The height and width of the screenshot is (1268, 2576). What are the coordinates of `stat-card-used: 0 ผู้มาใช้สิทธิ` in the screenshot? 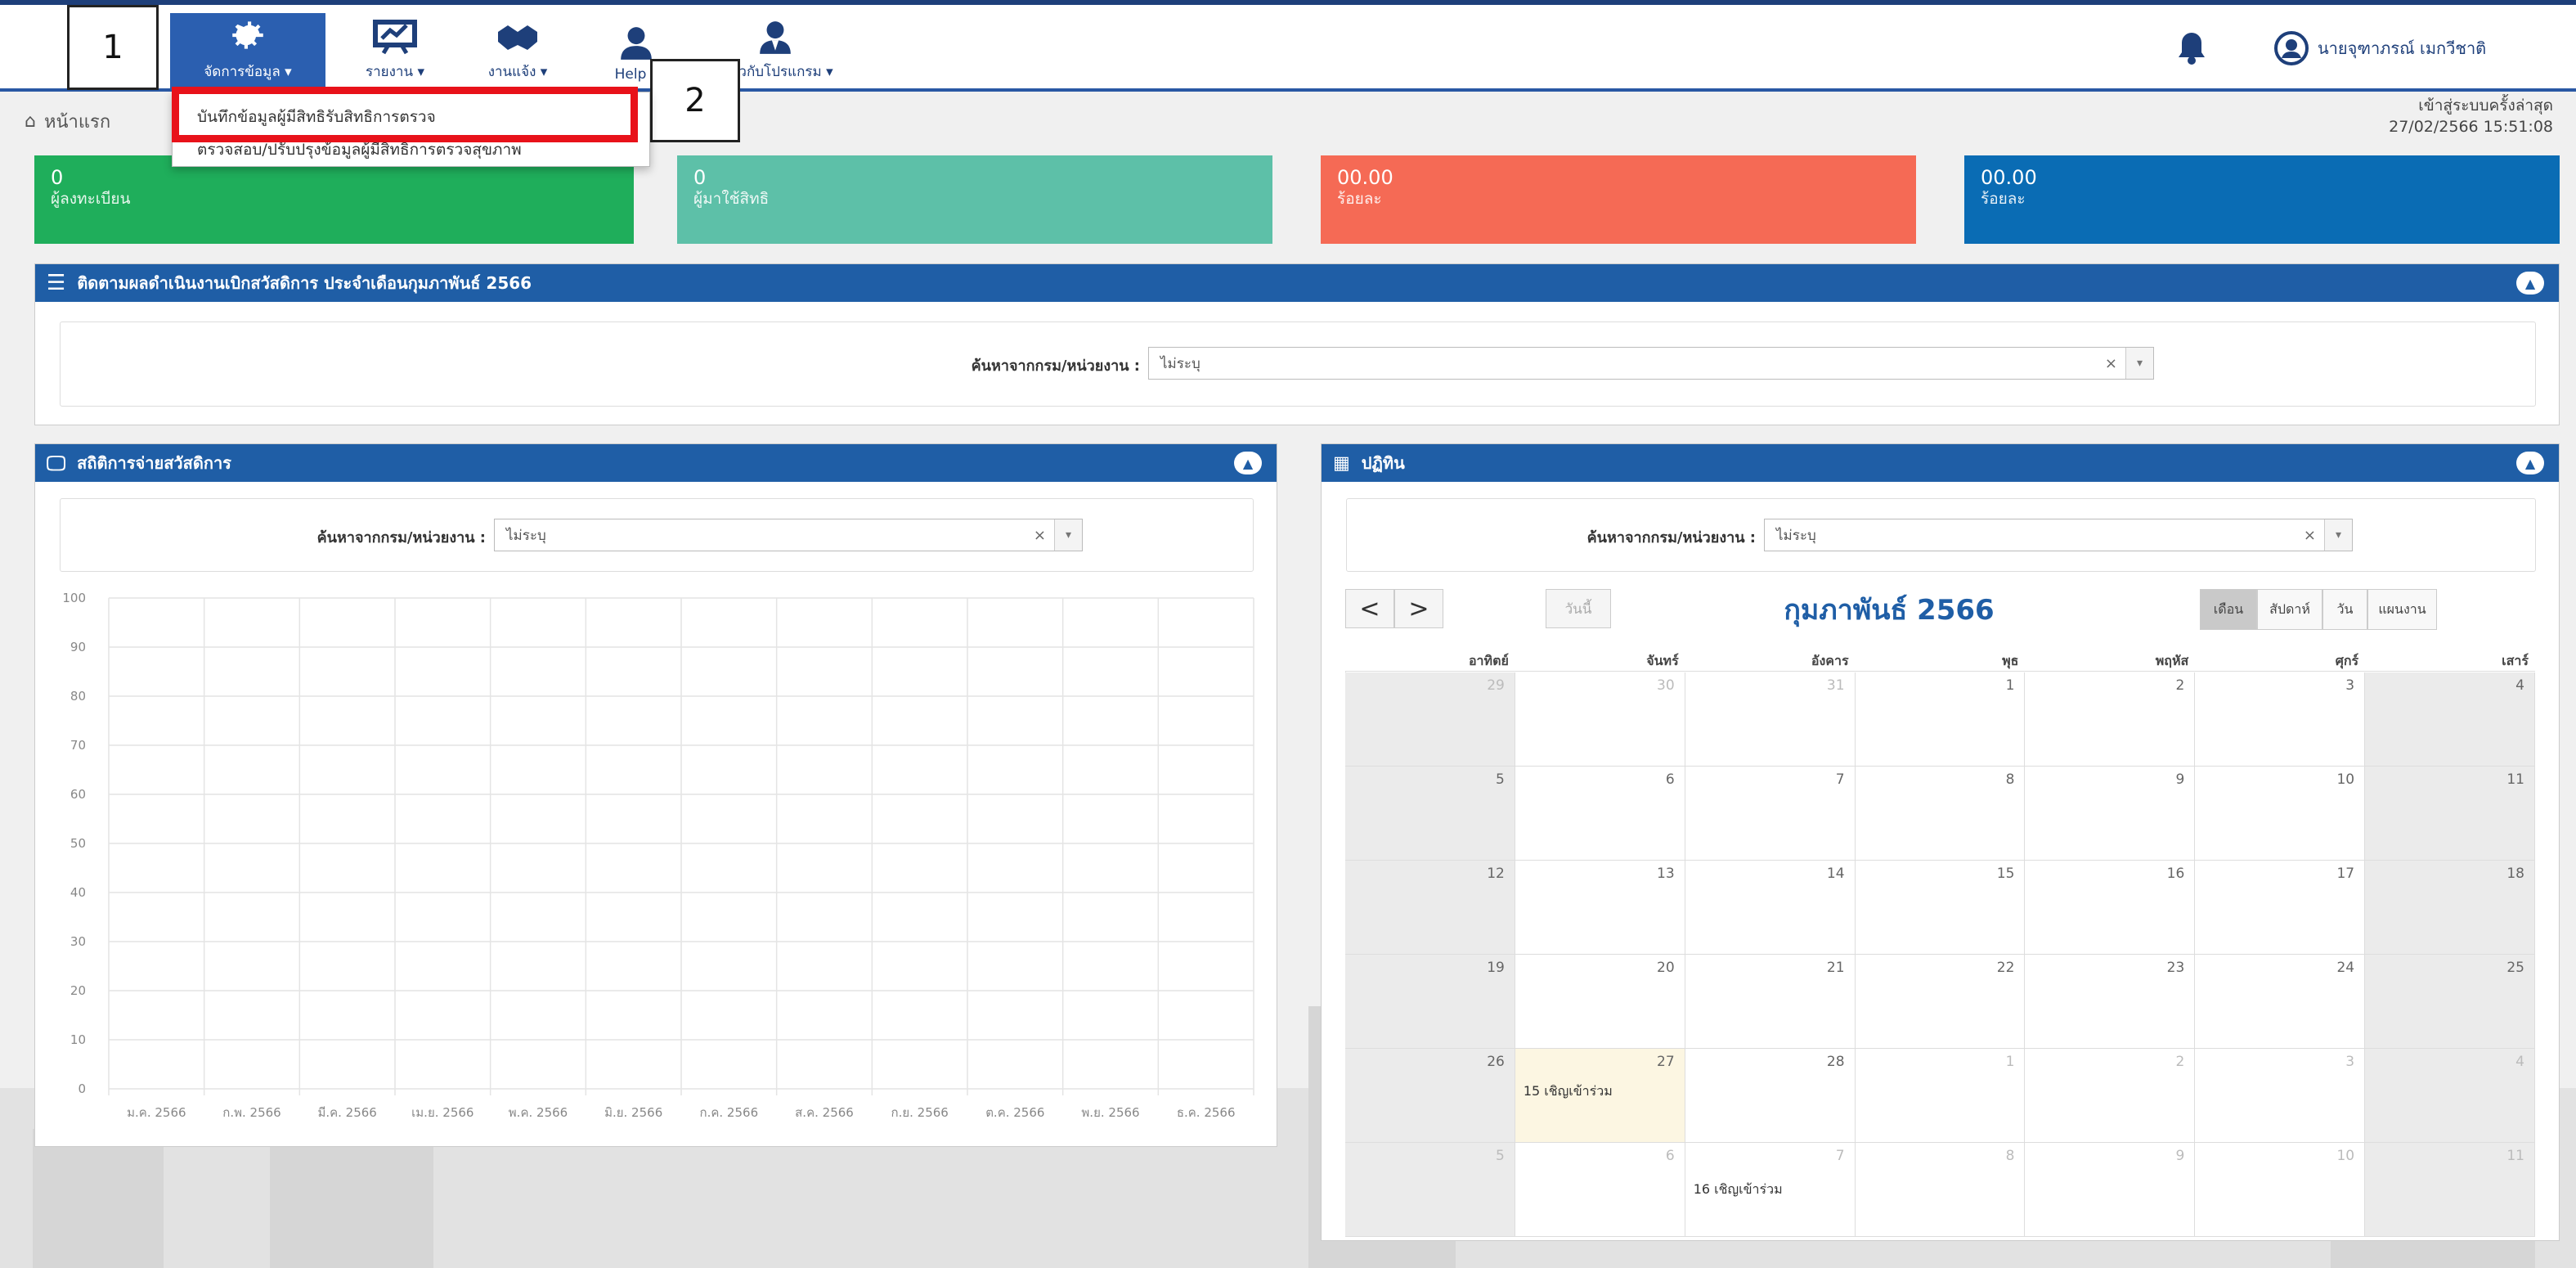 It's located at (975, 199).